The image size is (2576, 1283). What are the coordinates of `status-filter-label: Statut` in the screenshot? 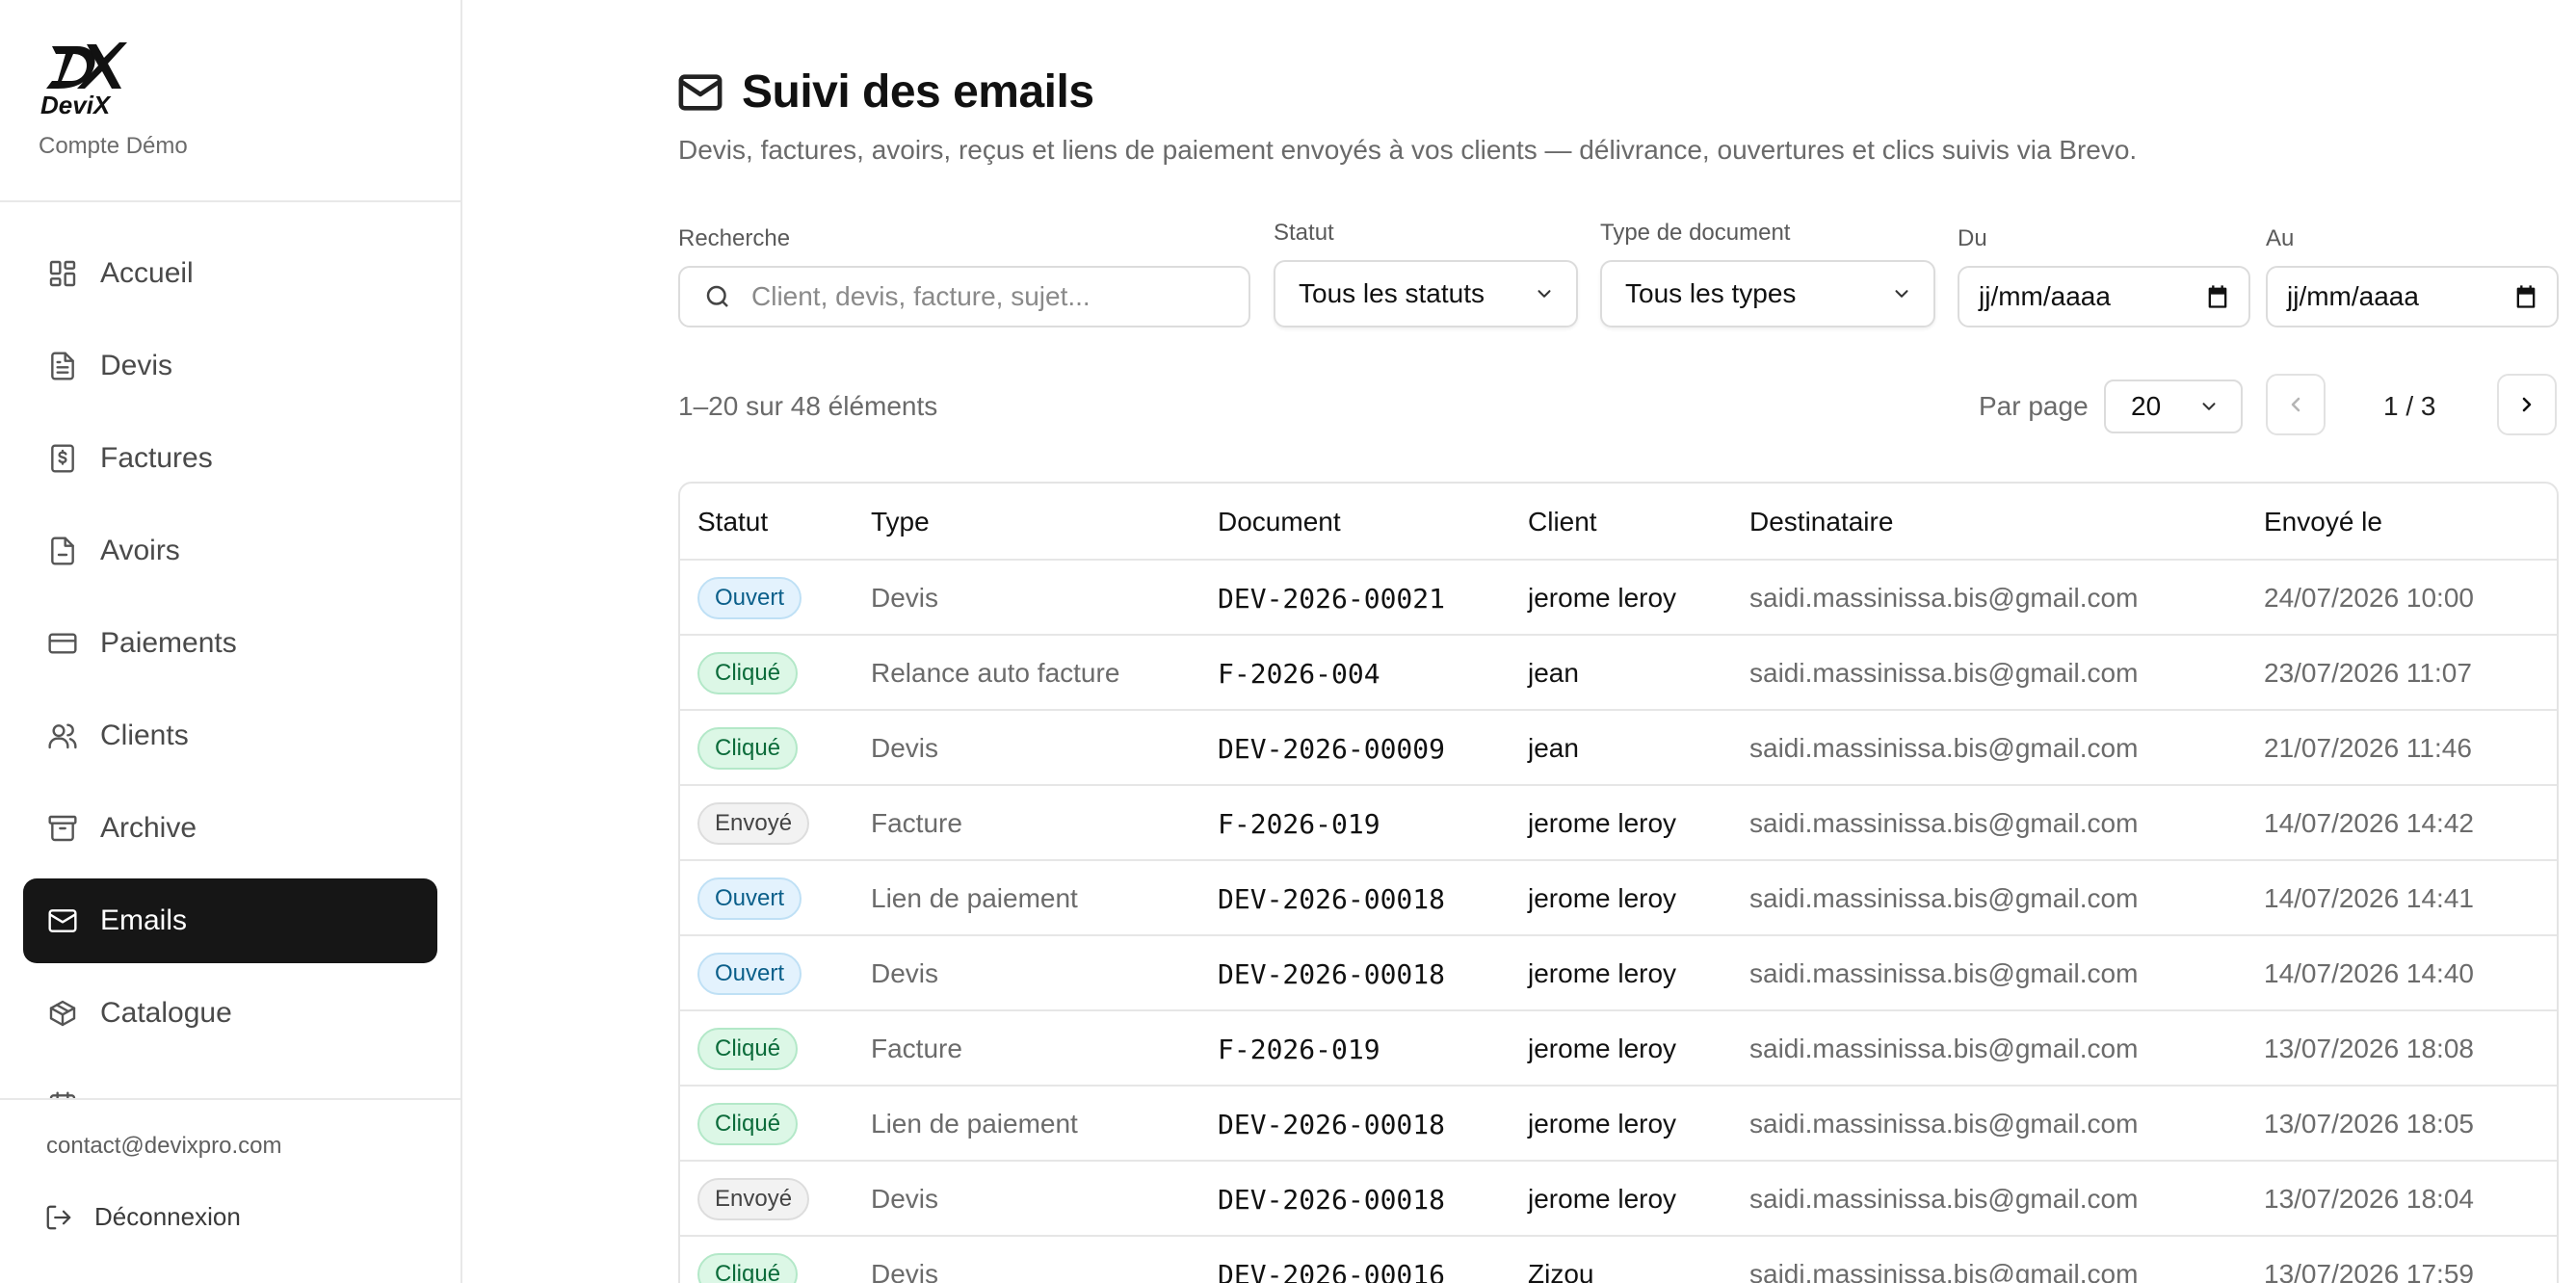 It's located at (1304, 233).